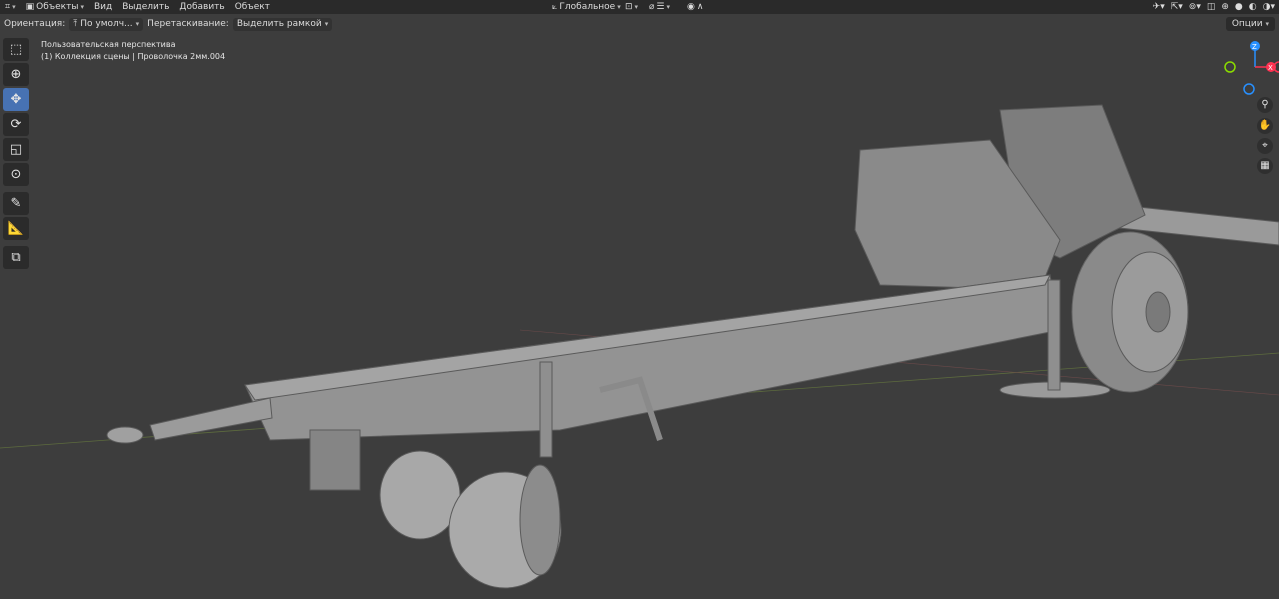 The height and width of the screenshot is (599, 1279). I want to click on transform-space-label: Глобальное, so click(587, 7).